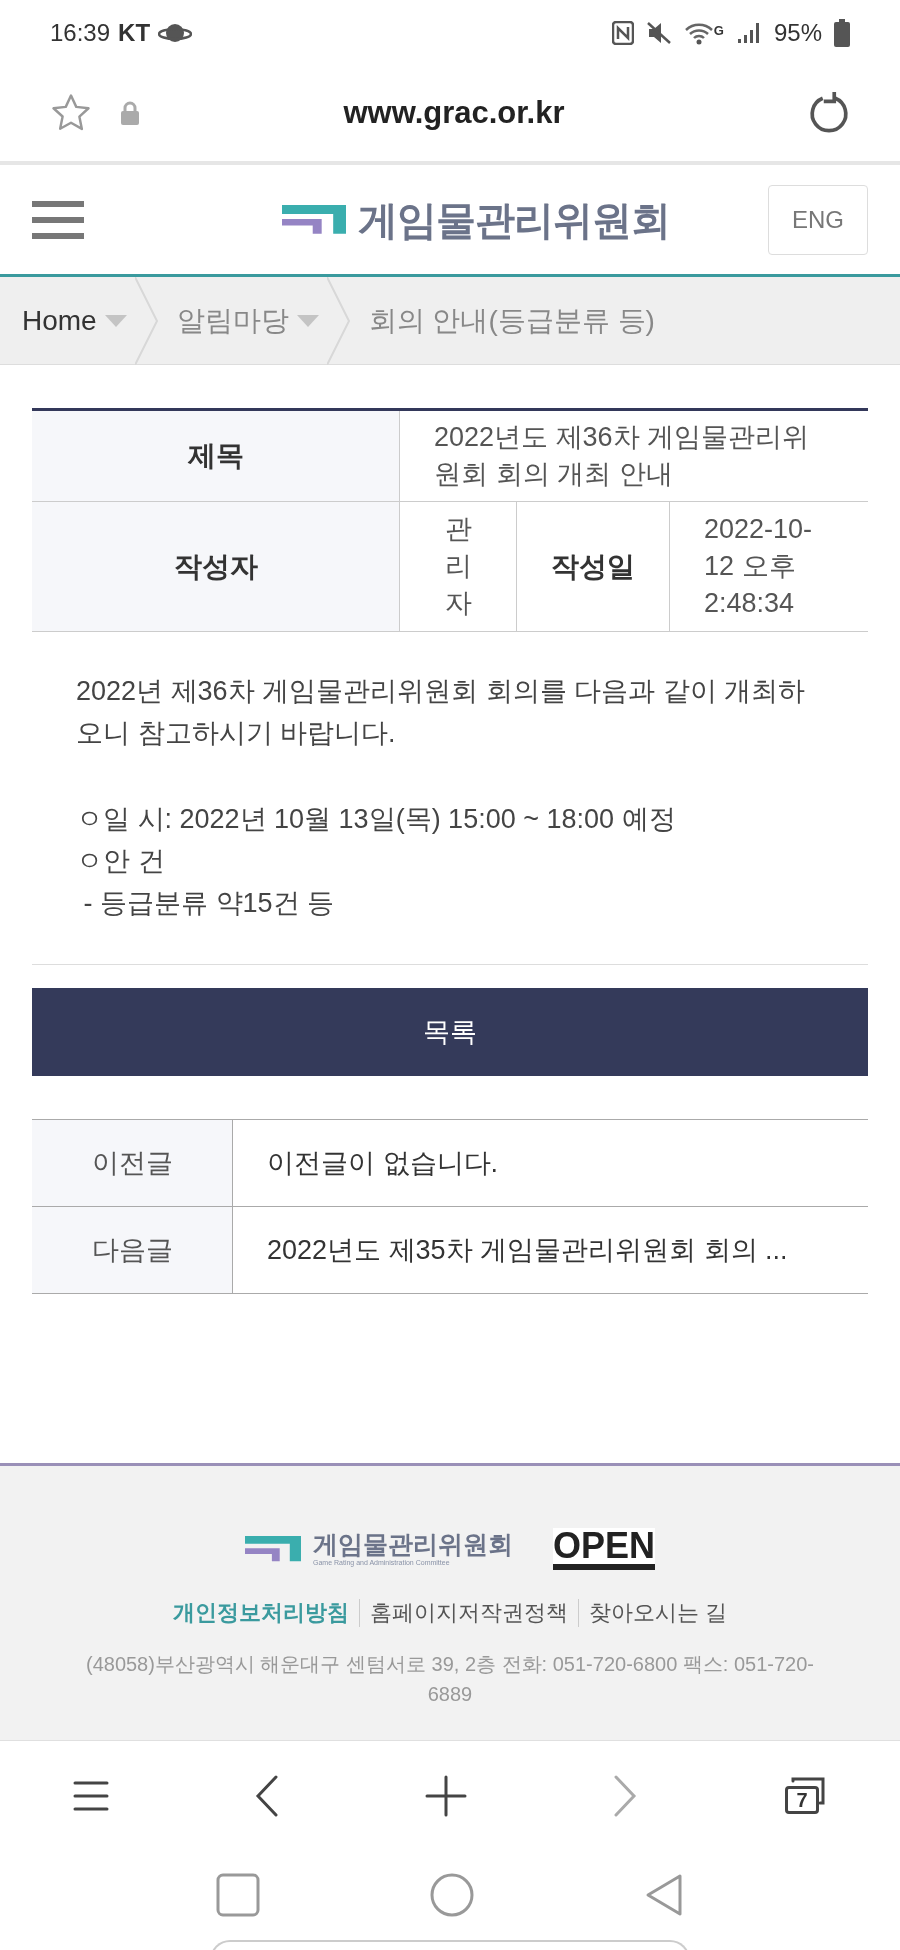  What do you see at coordinates (818, 219) in the screenshot?
I see `language-button: ENG` at bounding box center [818, 219].